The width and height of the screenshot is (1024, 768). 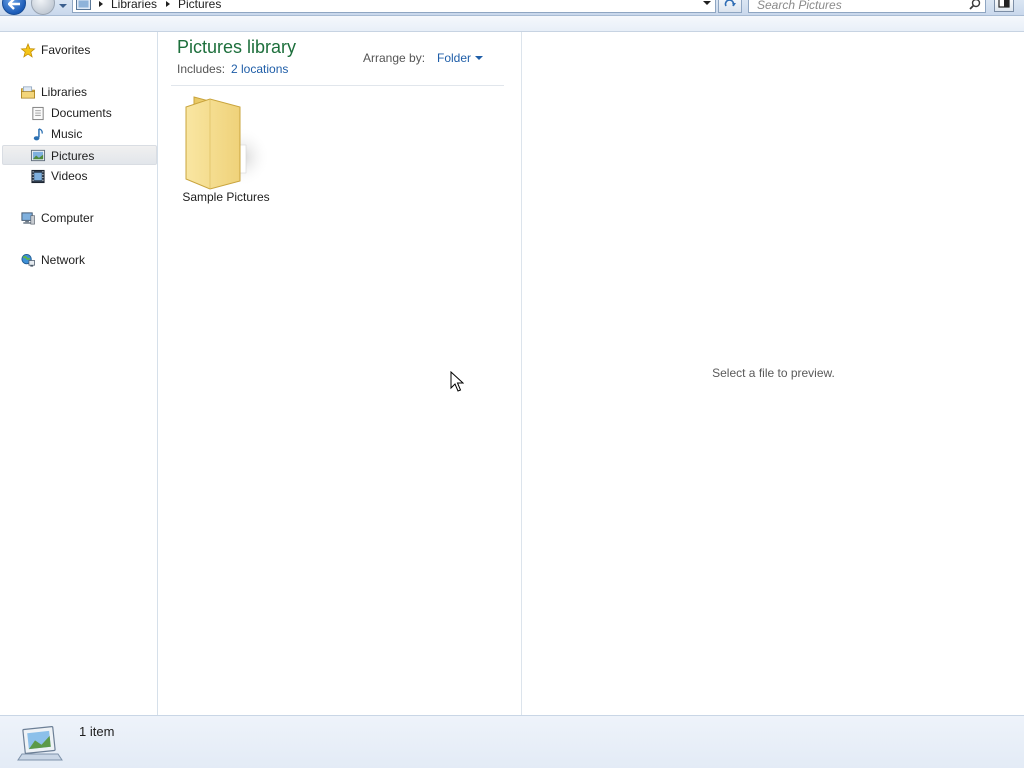 What do you see at coordinates (97, 731) in the screenshot?
I see `item-count: 1 item` at bounding box center [97, 731].